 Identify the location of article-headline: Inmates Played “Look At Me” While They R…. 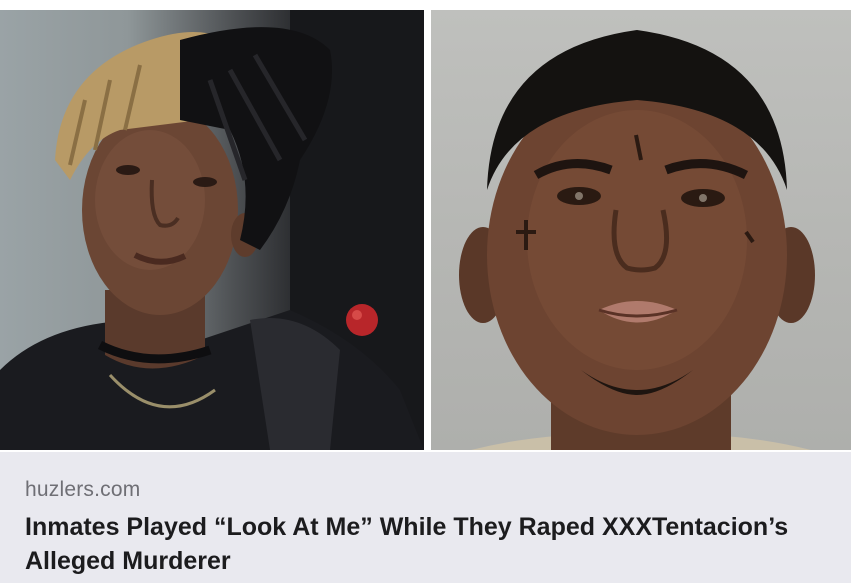
(430, 544).